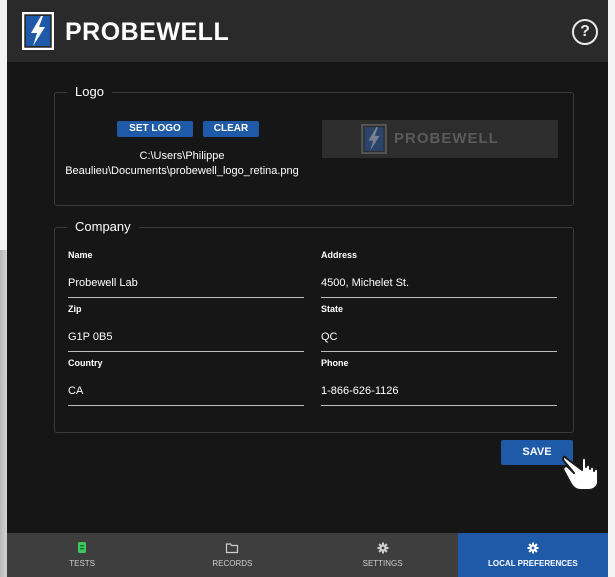  I want to click on nav-records: RECORDS, so click(232, 555).